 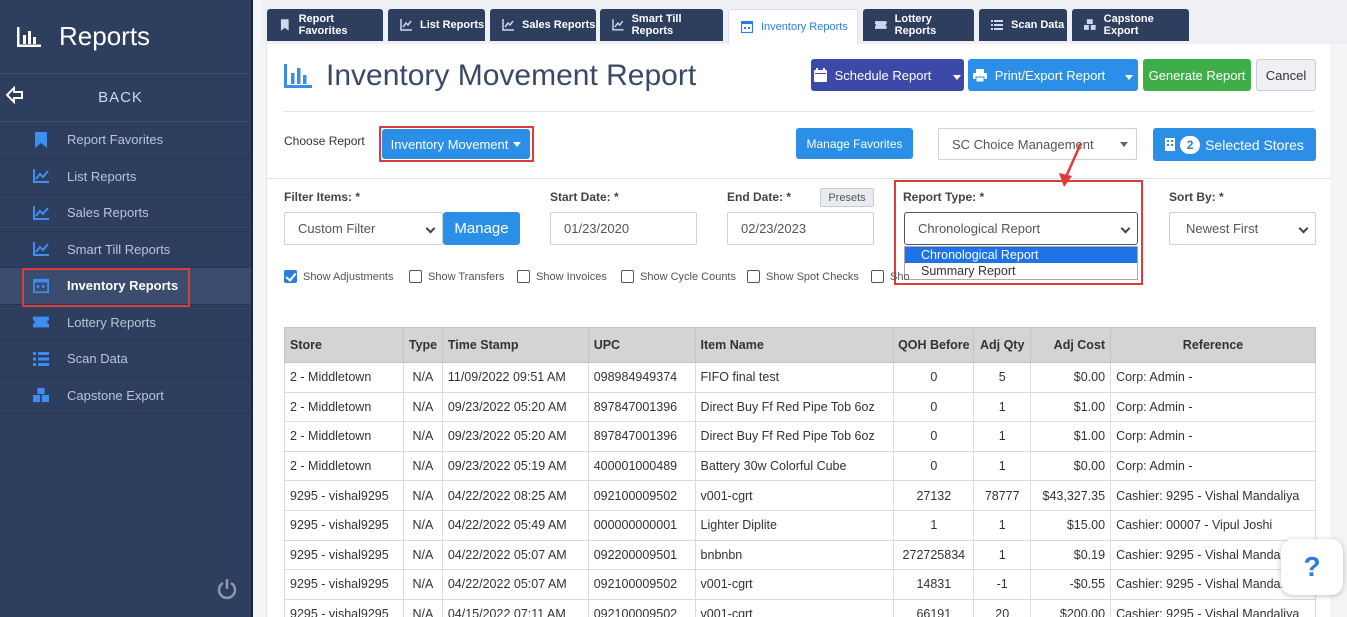 I want to click on chevron-down-icon, so click(x=1303, y=228).